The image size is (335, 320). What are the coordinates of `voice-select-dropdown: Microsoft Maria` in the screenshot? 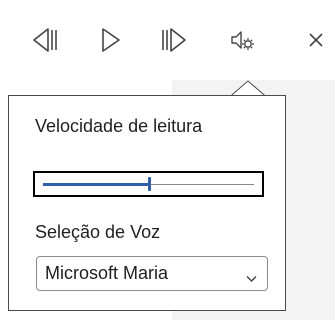 It's located at (152, 273).